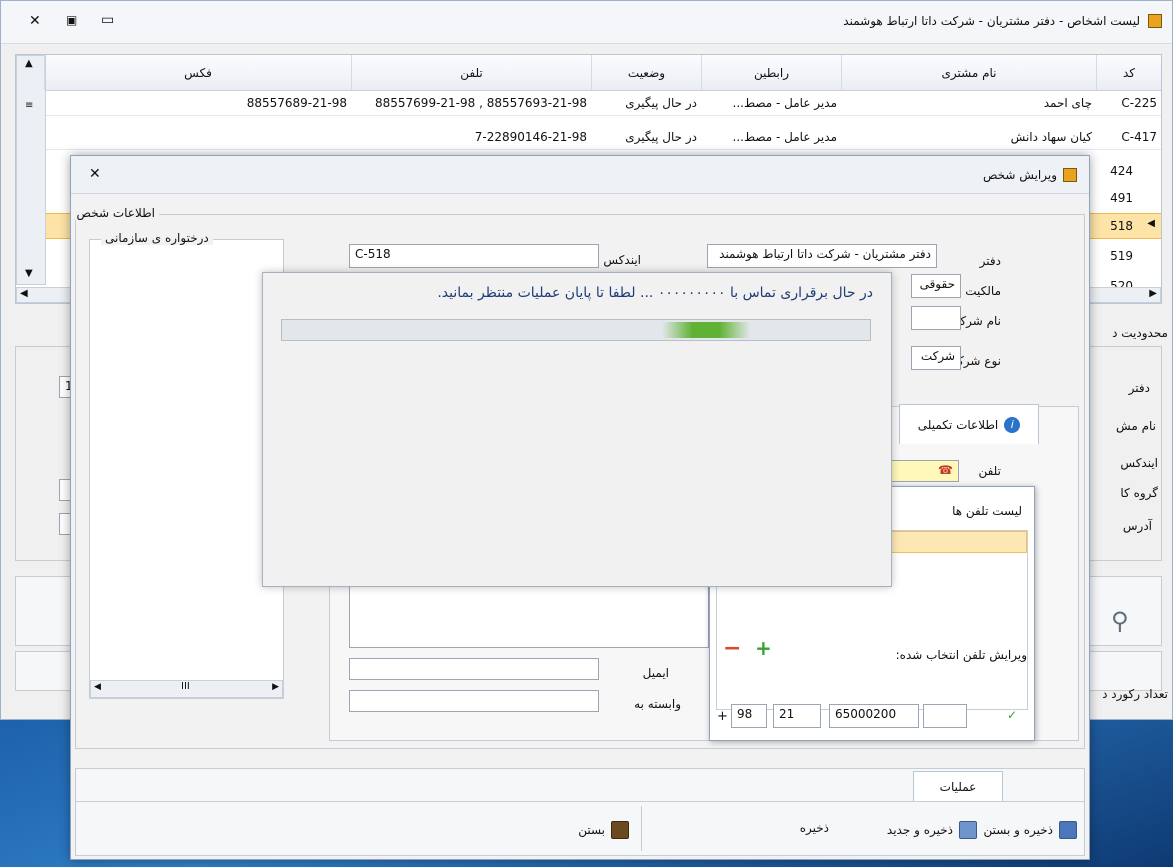  What do you see at coordinates (197, 72) in the screenshot?
I see `col-fax: فکس` at bounding box center [197, 72].